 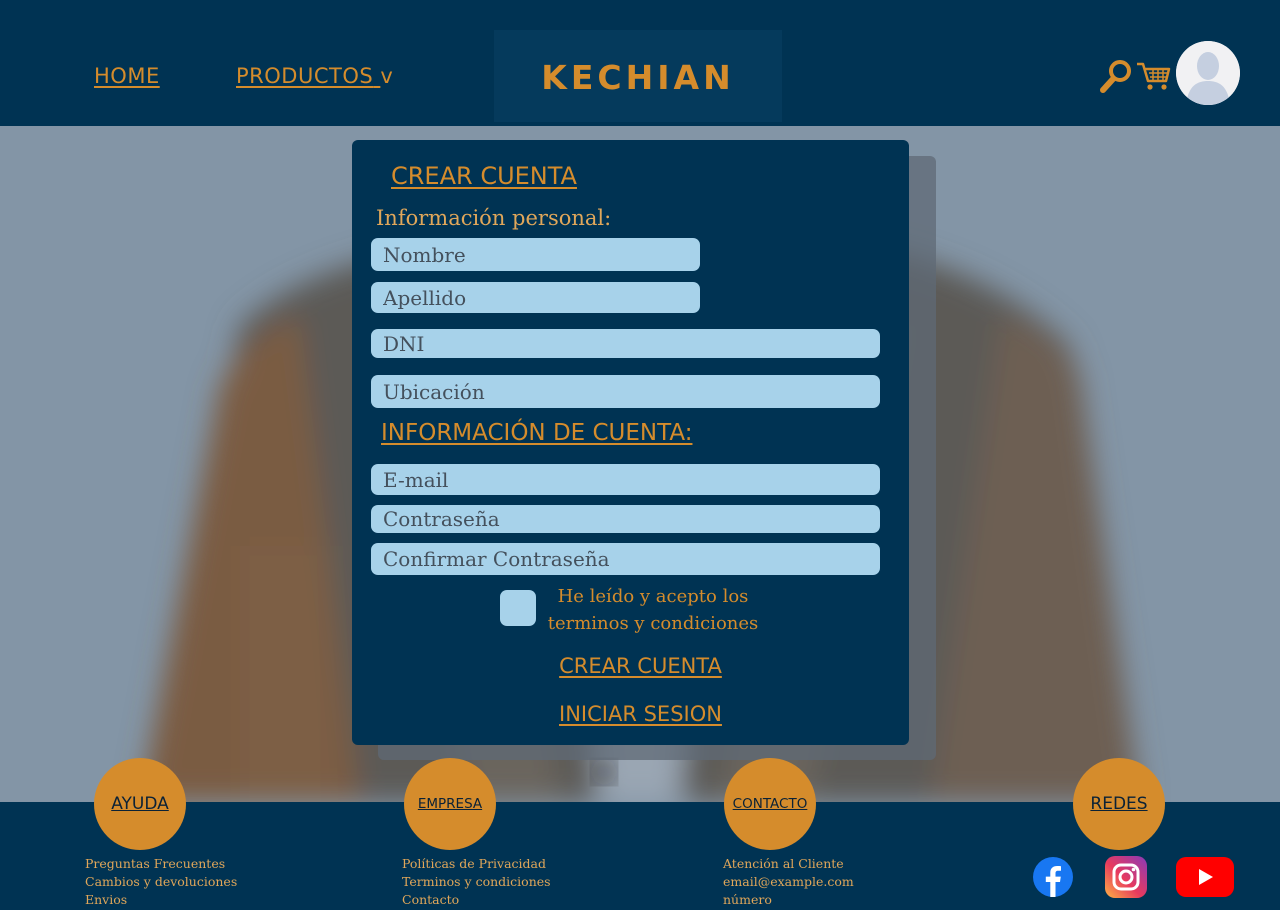 What do you see at coordinates (788, 864) in the screenshot?
I see `customer-service-link: Atención al Cliente` at bounding box center [788, 864].